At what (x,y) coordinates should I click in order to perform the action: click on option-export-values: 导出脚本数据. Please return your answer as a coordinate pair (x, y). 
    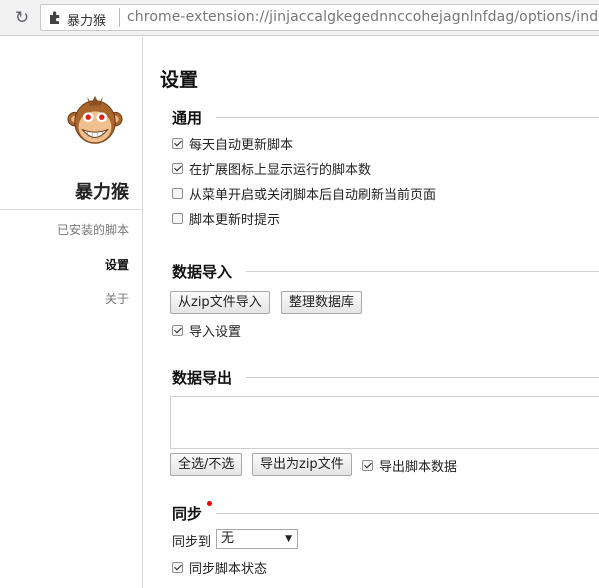
    Looking at the image, I should click on (410, 465).